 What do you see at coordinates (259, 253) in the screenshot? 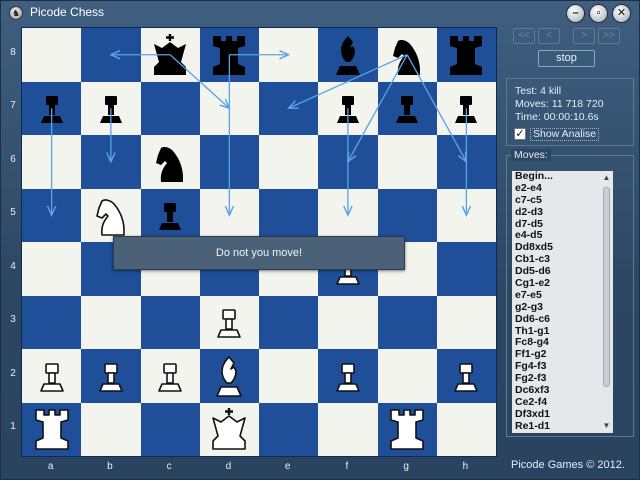
I see `notification-toast: Do not you move!` at bounding box center [259, 253].